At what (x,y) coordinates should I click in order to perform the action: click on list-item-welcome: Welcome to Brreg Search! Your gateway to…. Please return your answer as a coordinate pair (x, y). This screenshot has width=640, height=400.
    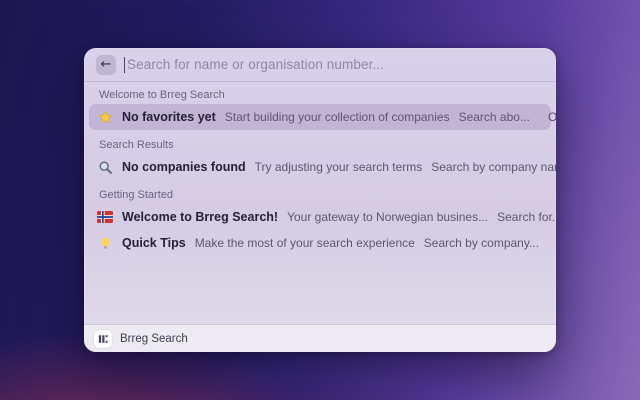
    Looking at the image, I should click on (322, 217).